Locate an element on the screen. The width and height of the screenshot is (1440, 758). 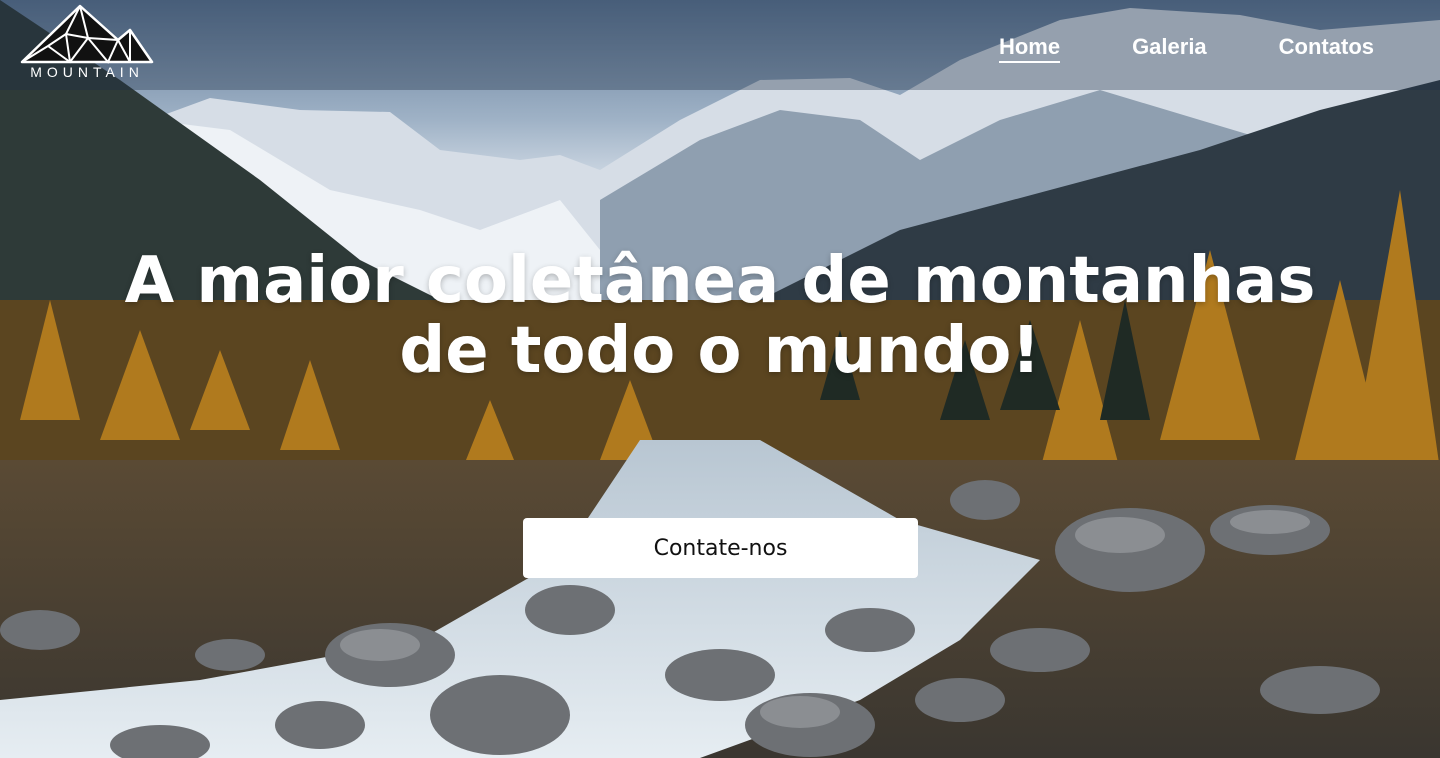
logo-text: MOUNTAIN is located at coordinates (87, 72).